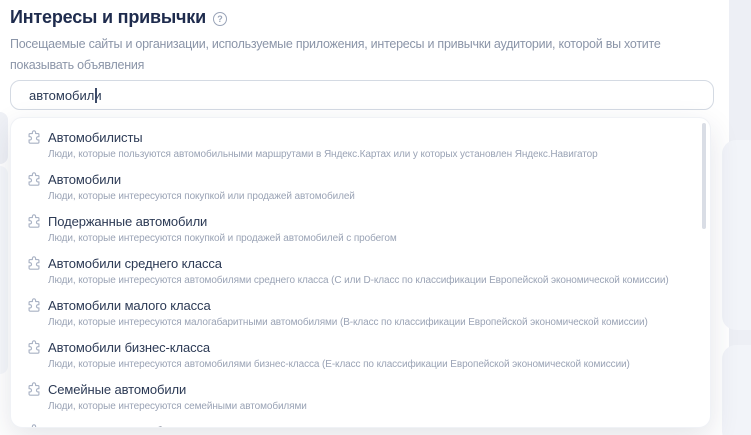  I want to click on interest-title: Семейные автомобили, so click(117, 389).